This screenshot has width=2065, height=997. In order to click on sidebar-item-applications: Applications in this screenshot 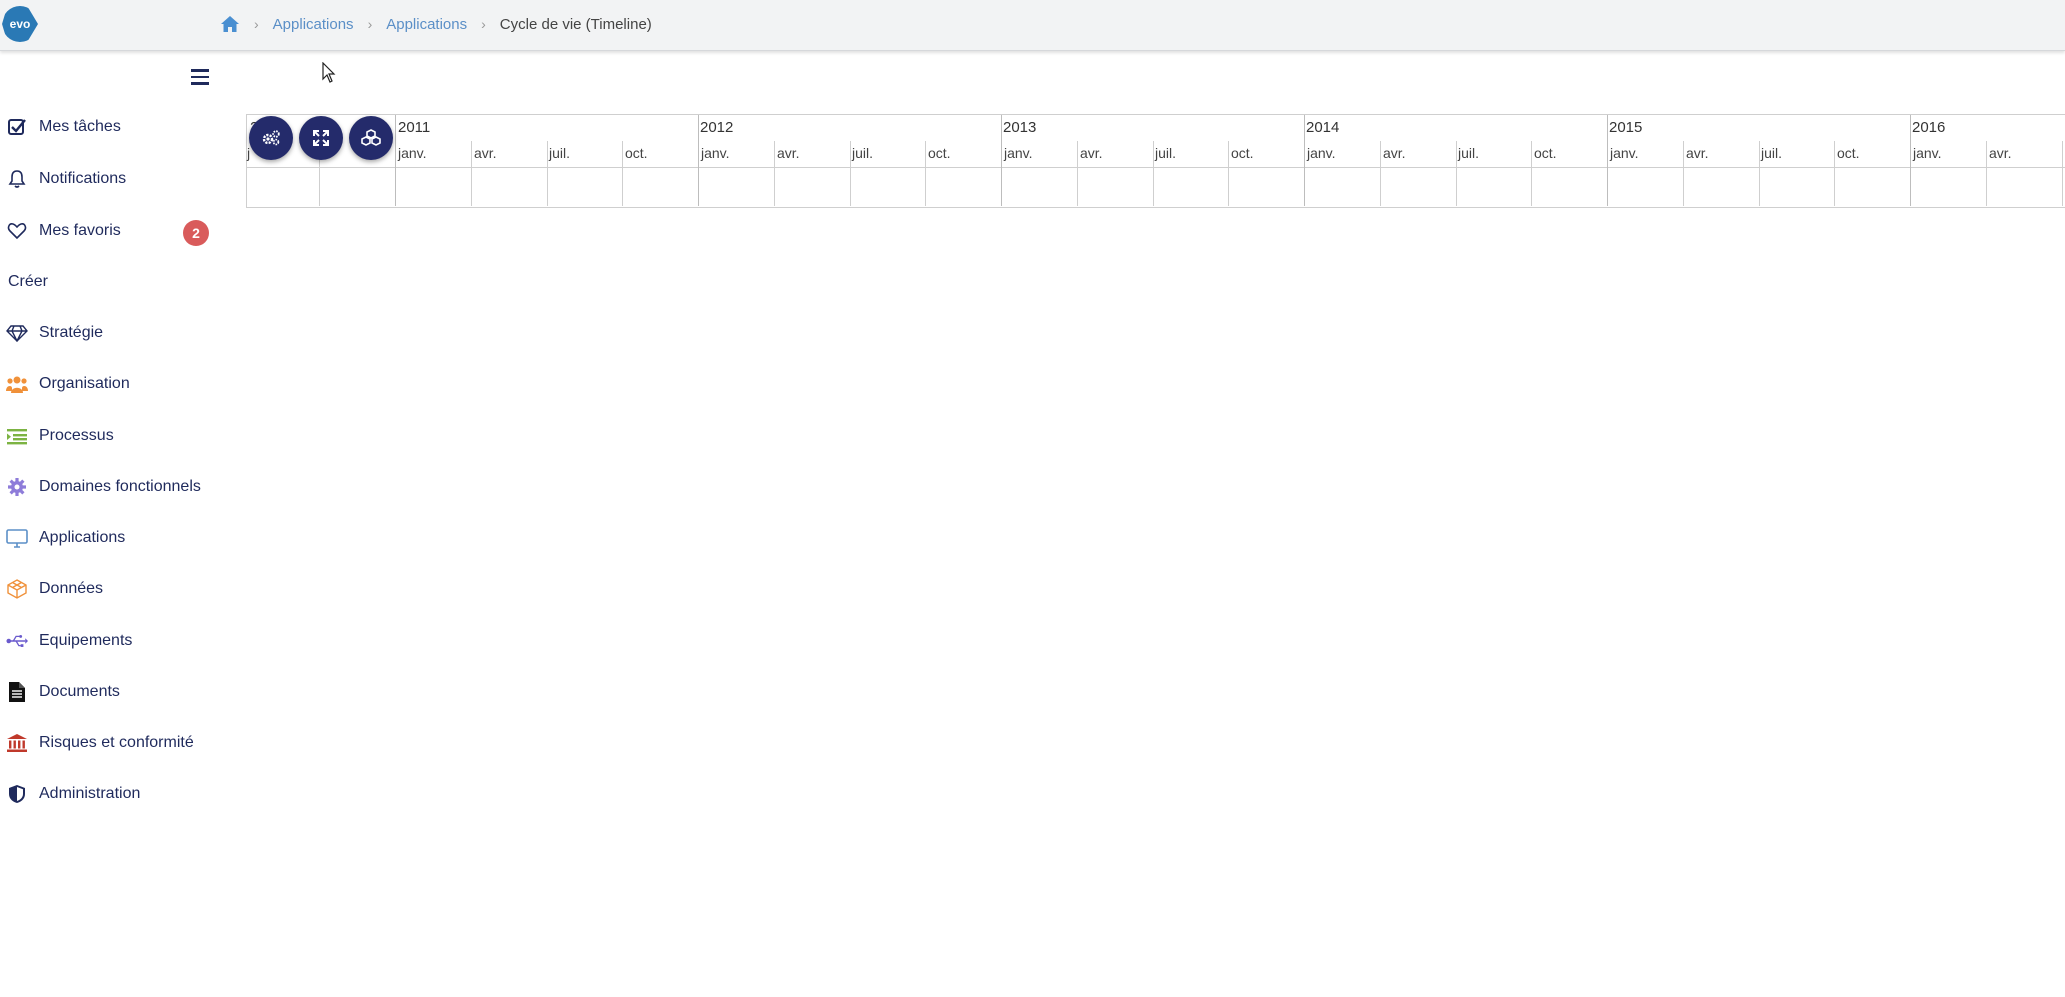, I will do `click(120, 538)`.